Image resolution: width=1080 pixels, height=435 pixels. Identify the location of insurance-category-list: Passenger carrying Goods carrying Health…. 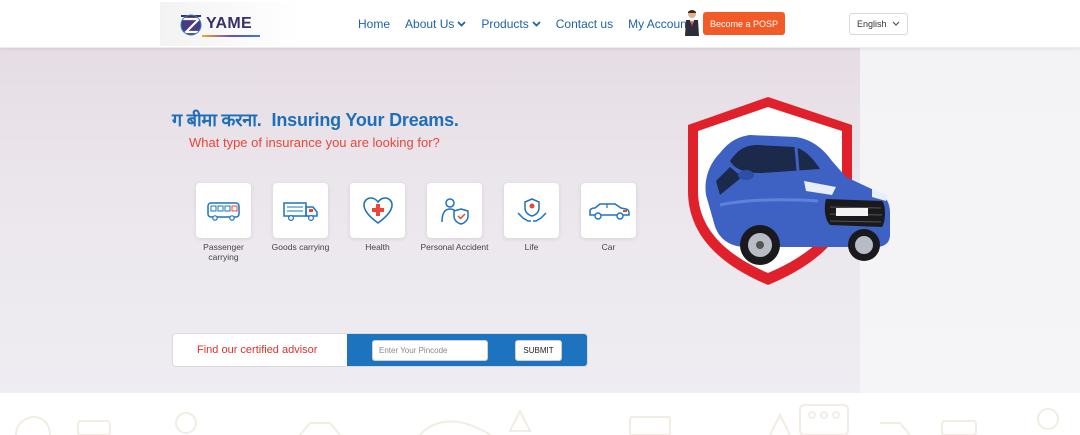
(416, 222).